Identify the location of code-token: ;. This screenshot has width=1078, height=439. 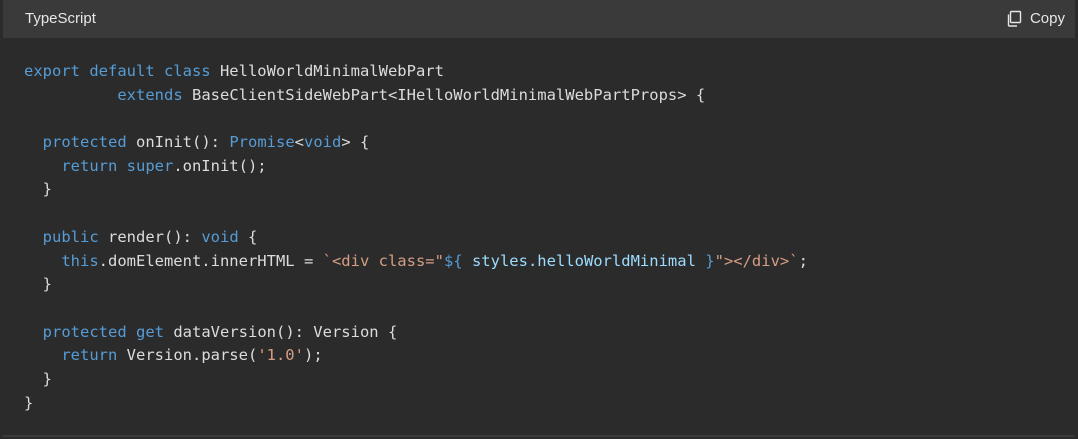
(803, 260).